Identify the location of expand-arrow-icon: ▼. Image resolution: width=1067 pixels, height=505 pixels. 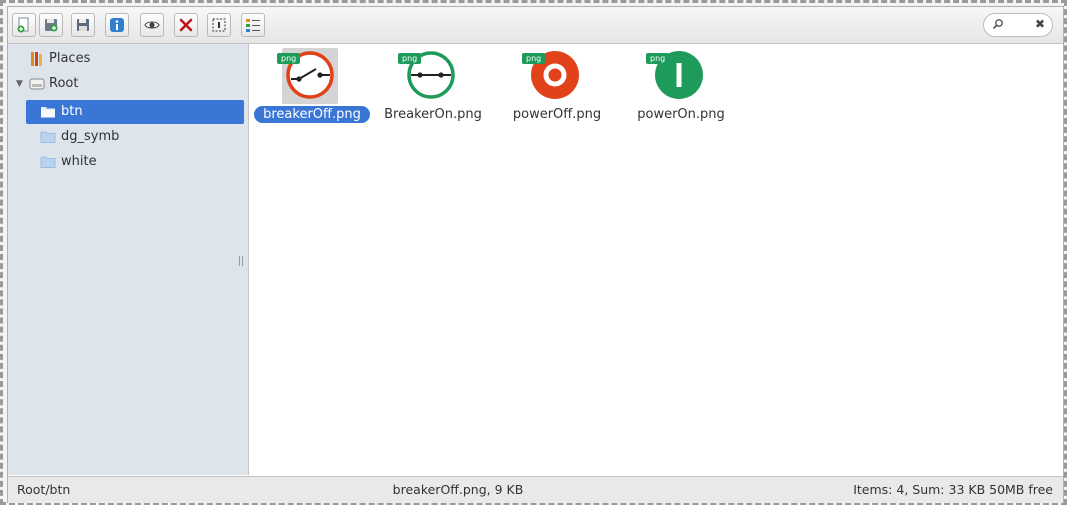
(19, 84).